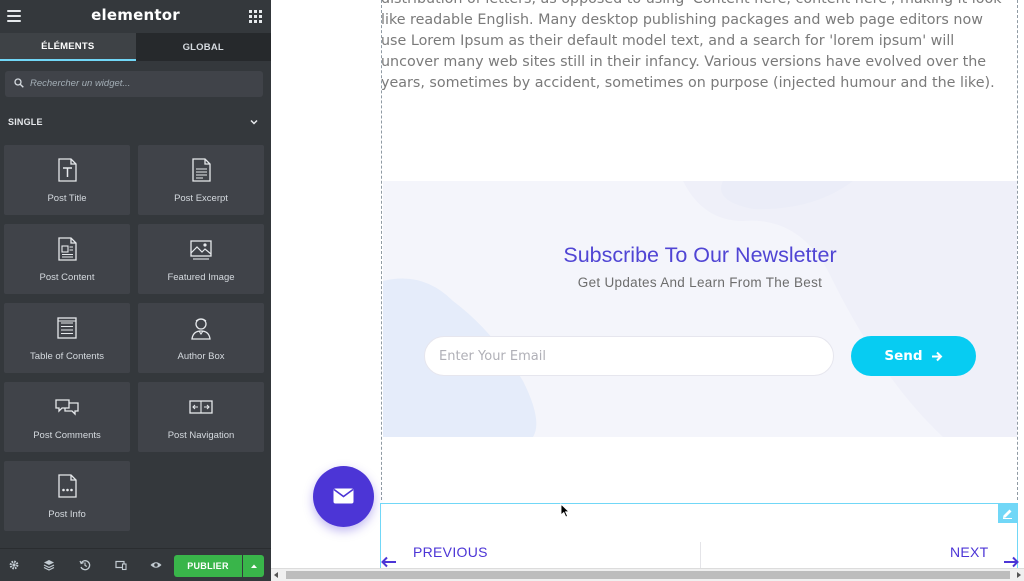 The image size is (1024, 581). I want to click on next-post-link: NEXT, so click(969, 552).